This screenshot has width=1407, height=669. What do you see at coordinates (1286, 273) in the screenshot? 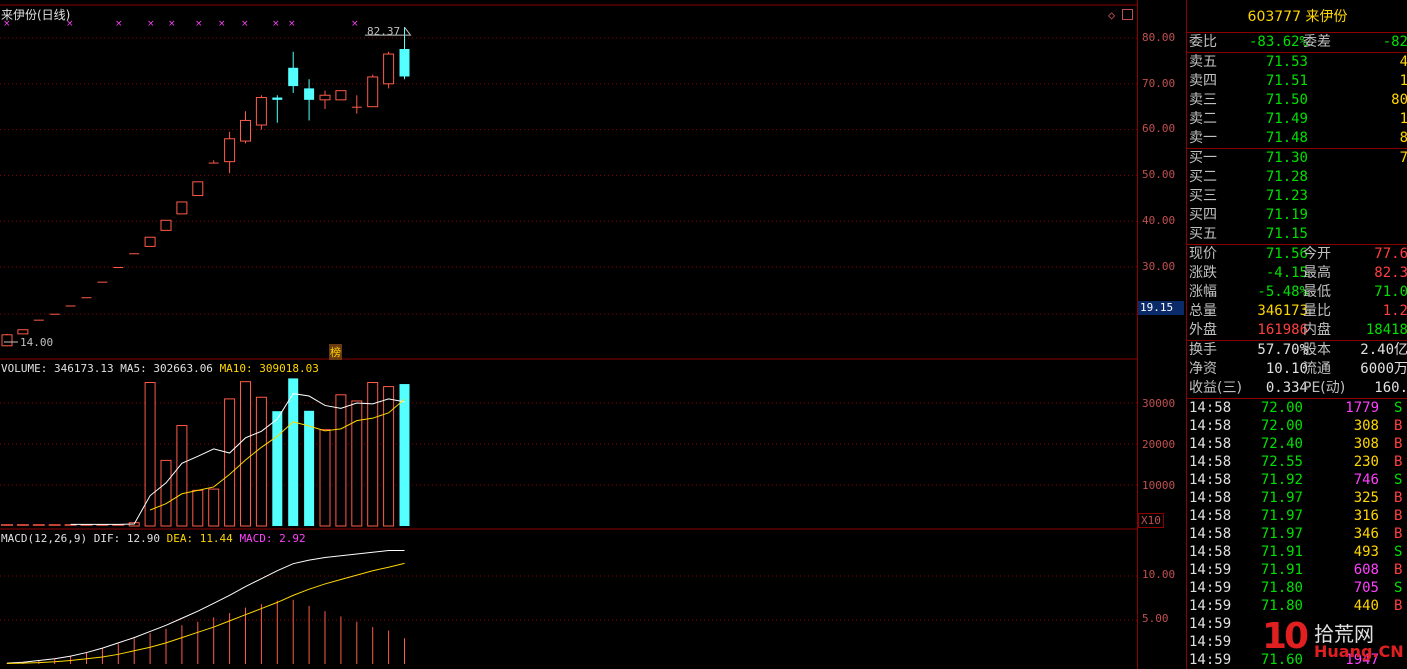
I see `stat-value: -4.15` at bounding box center [1286, 273].